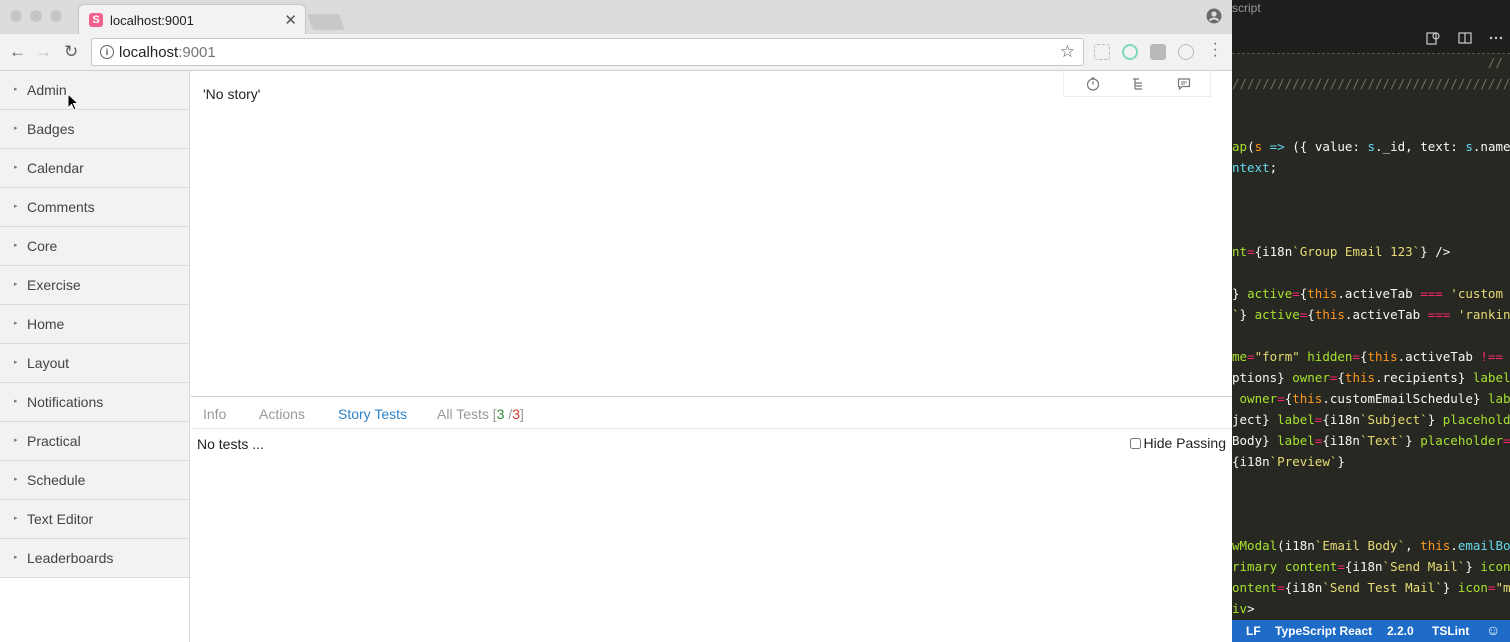 Image resolution: width=1510 pixels, height=642 pixels. Describe the element at coordinates (1367, 62) in the screenshot. I see `code-line: //` at that location.